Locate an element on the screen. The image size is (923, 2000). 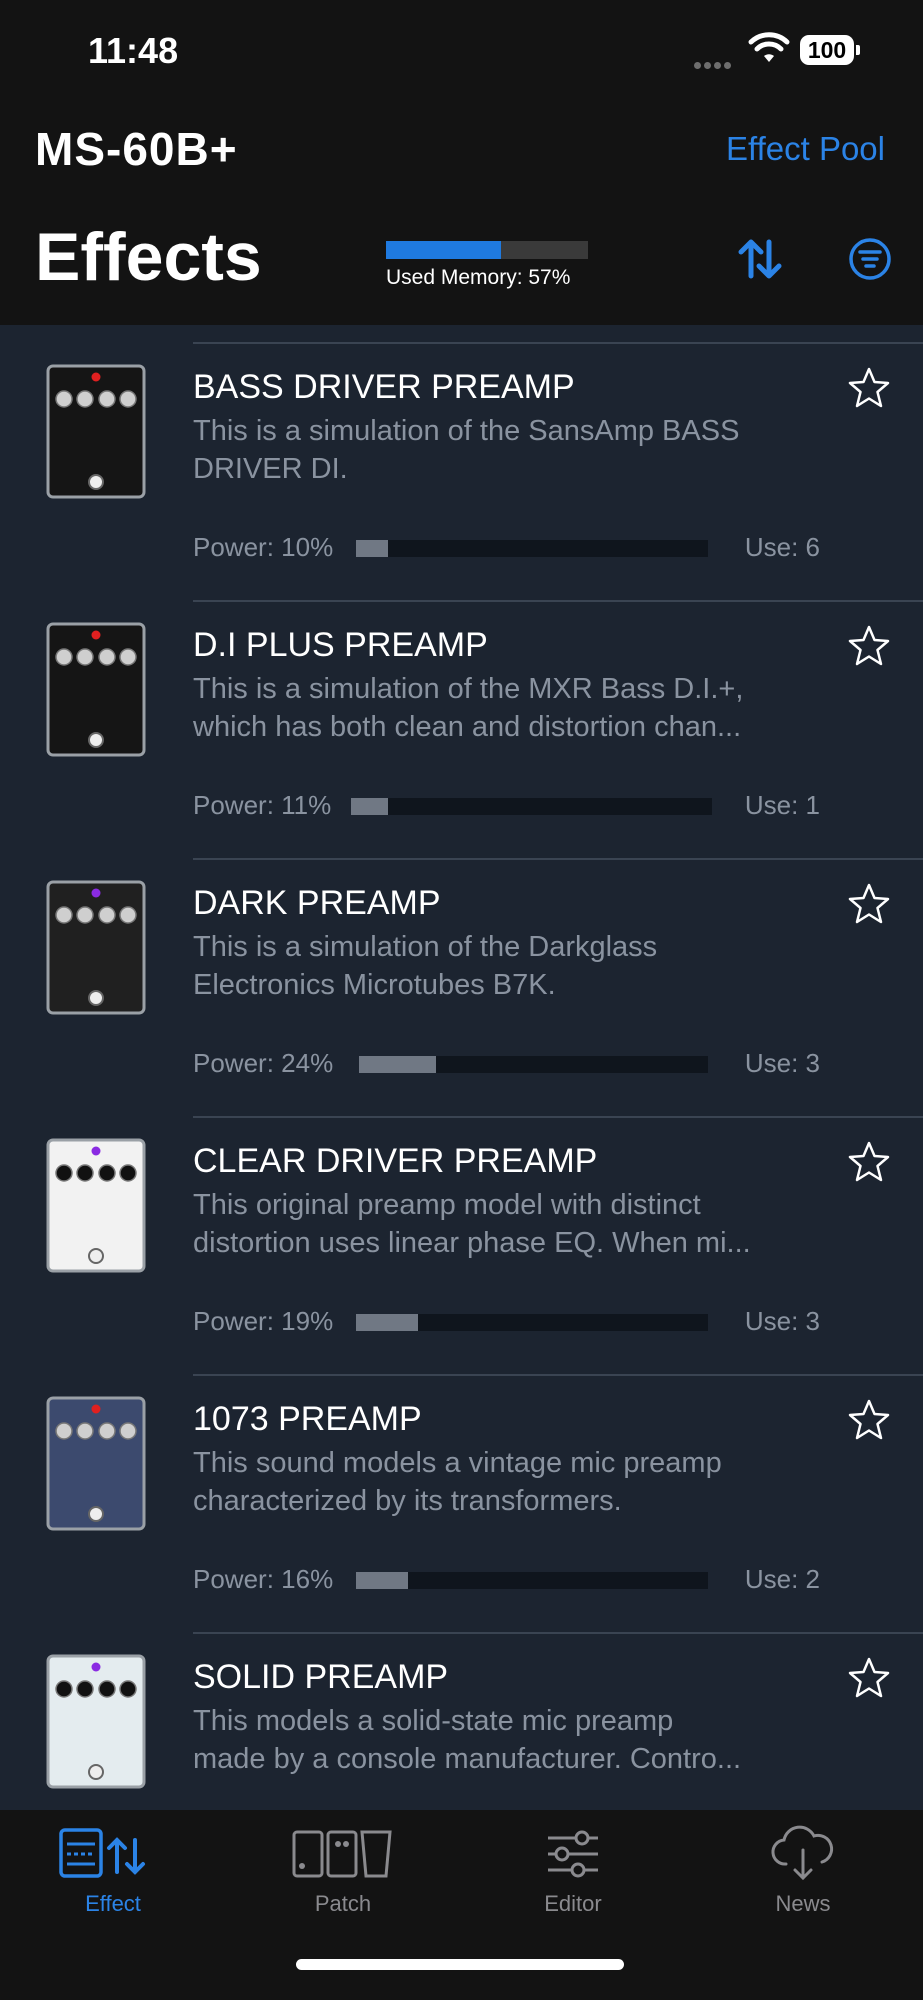
effect-description-line: This sound models a vintage mic preamp is located at coordinates (457, 1463).